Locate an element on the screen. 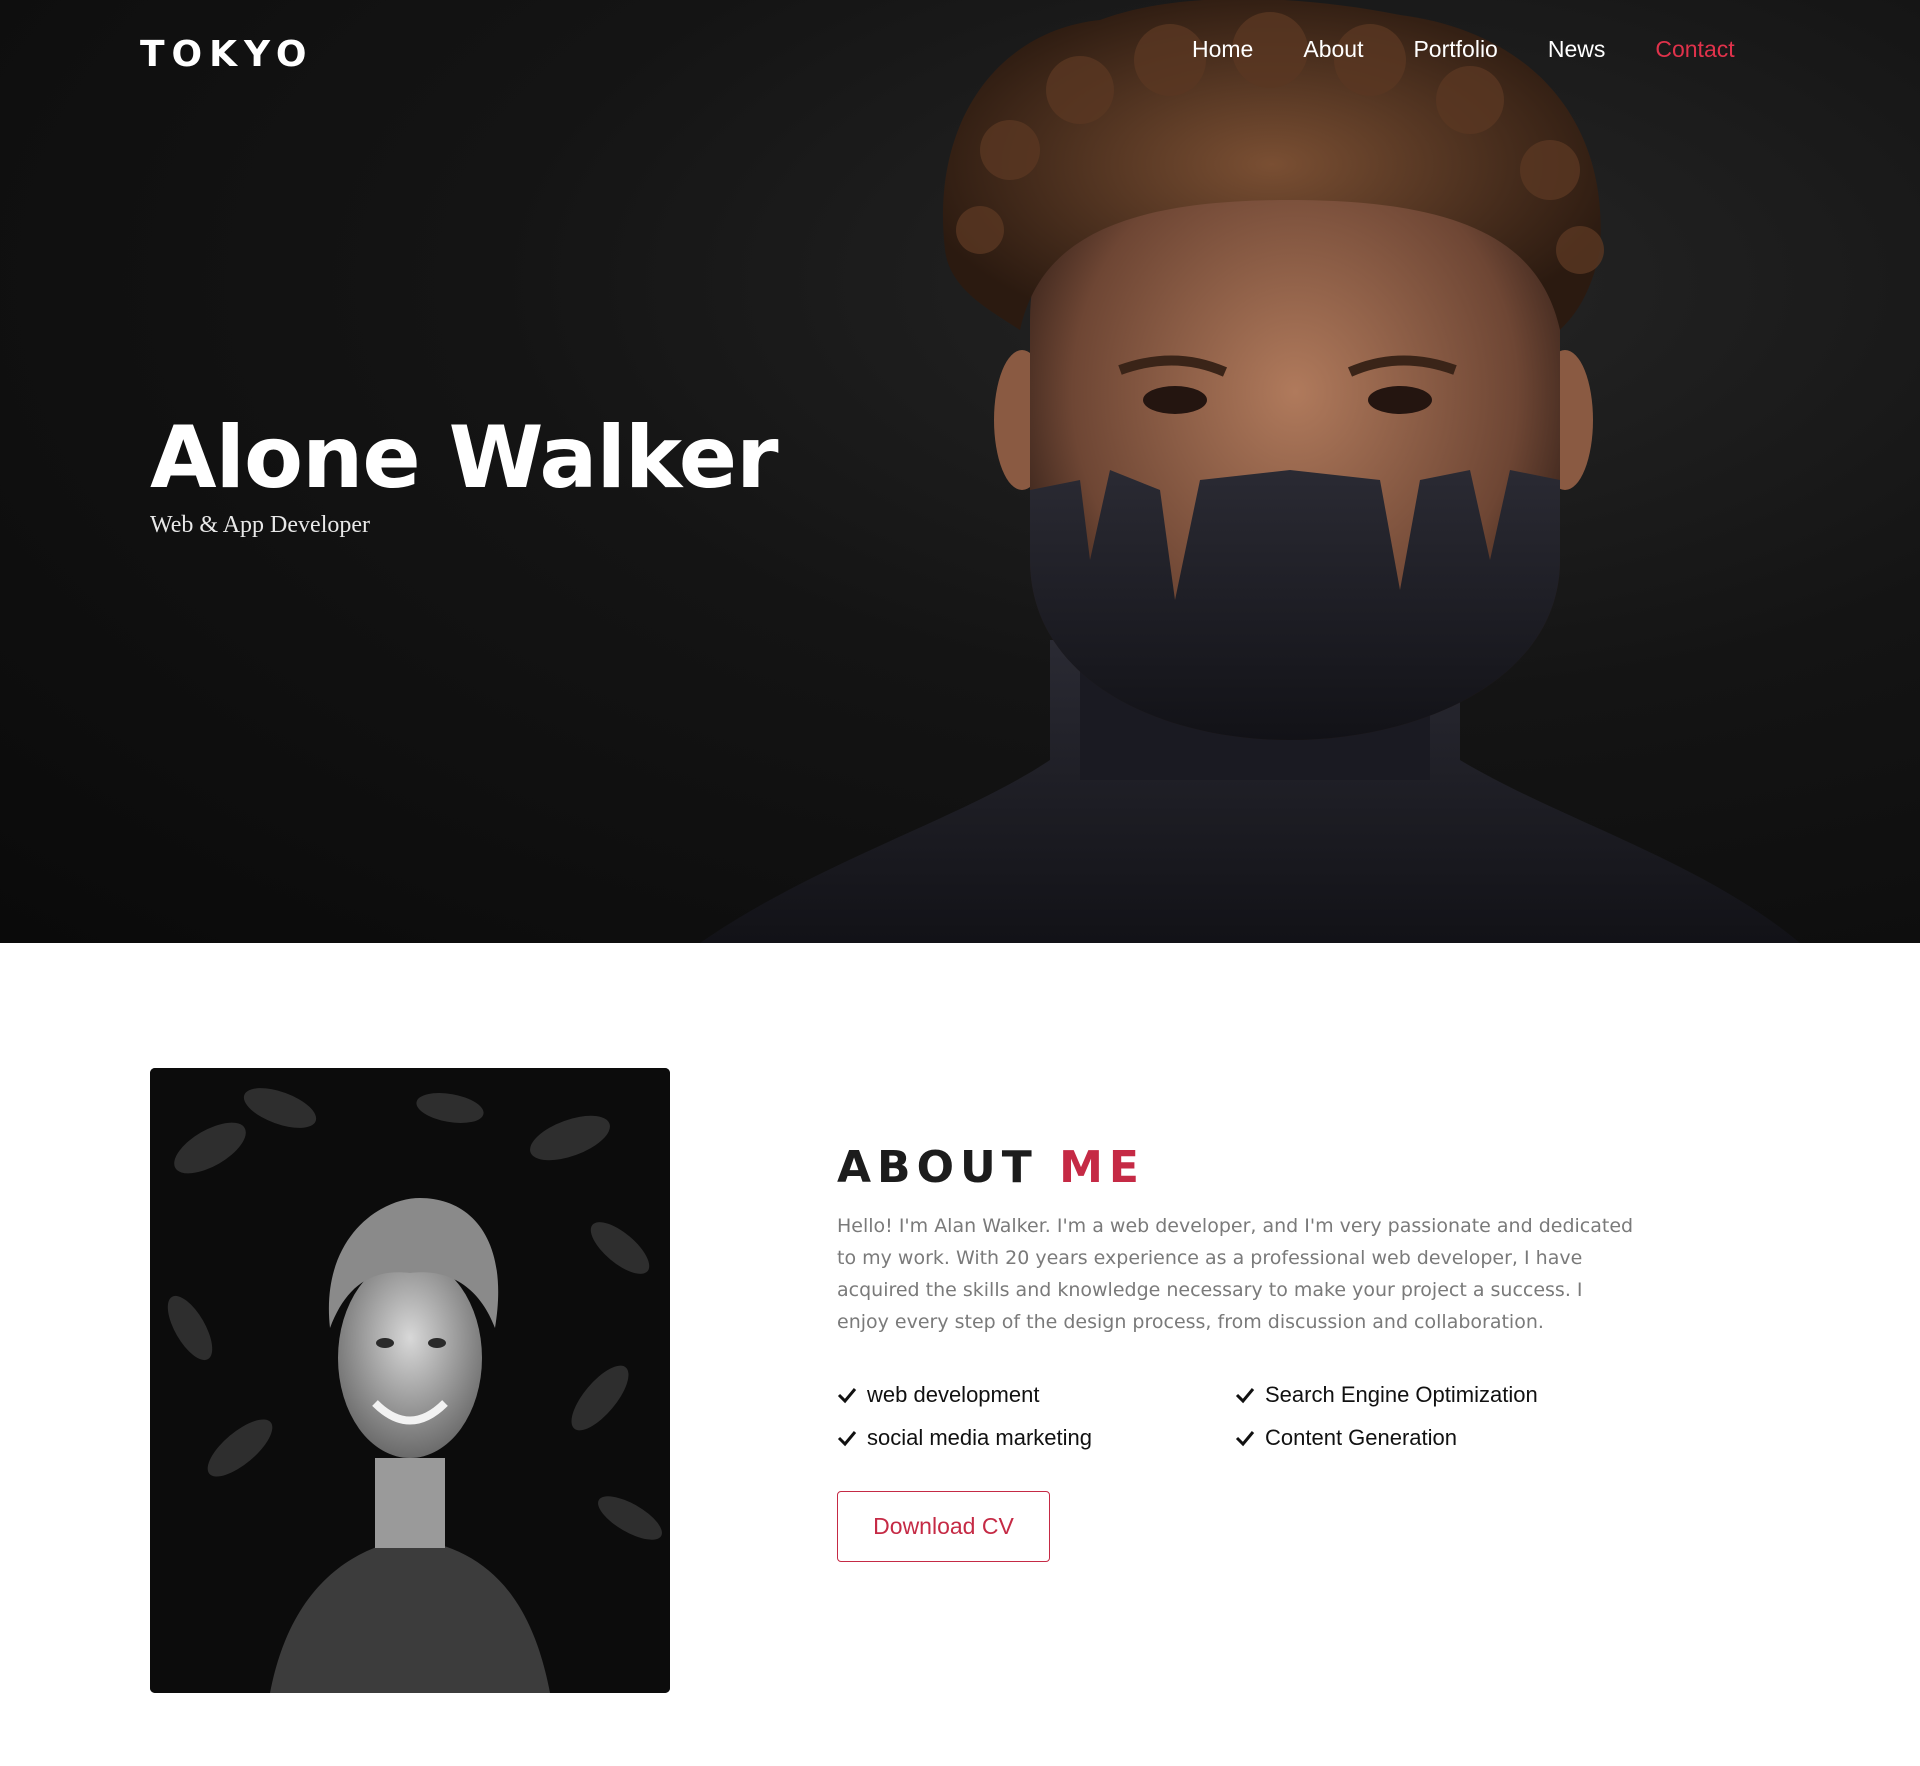  about-profile-image is located at coordinates (410, 1380).